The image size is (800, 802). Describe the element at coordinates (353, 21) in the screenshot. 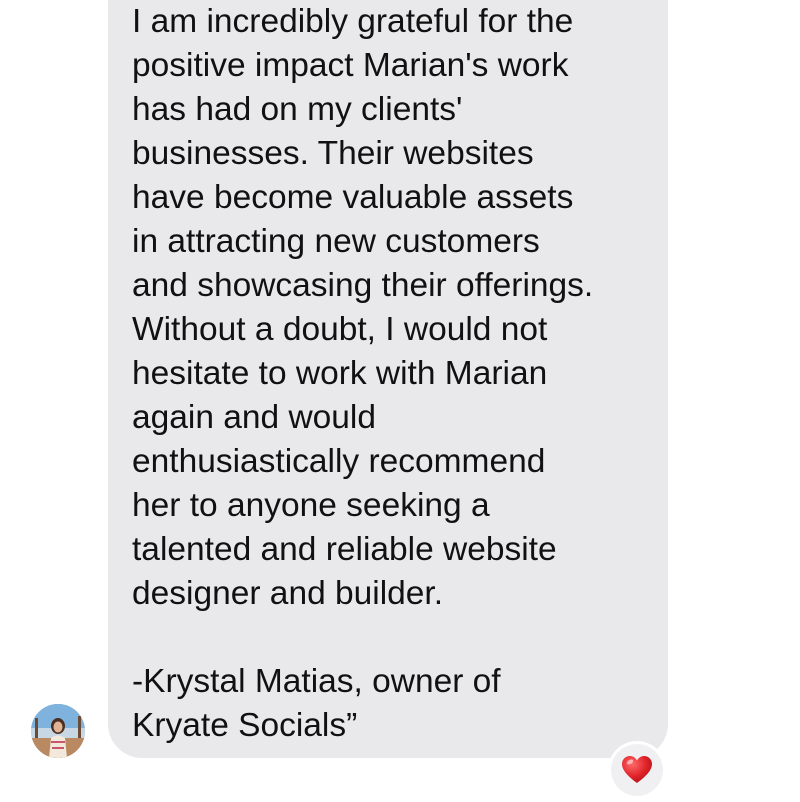

I see `message-line: I am incredibly grateful for the` at that location.